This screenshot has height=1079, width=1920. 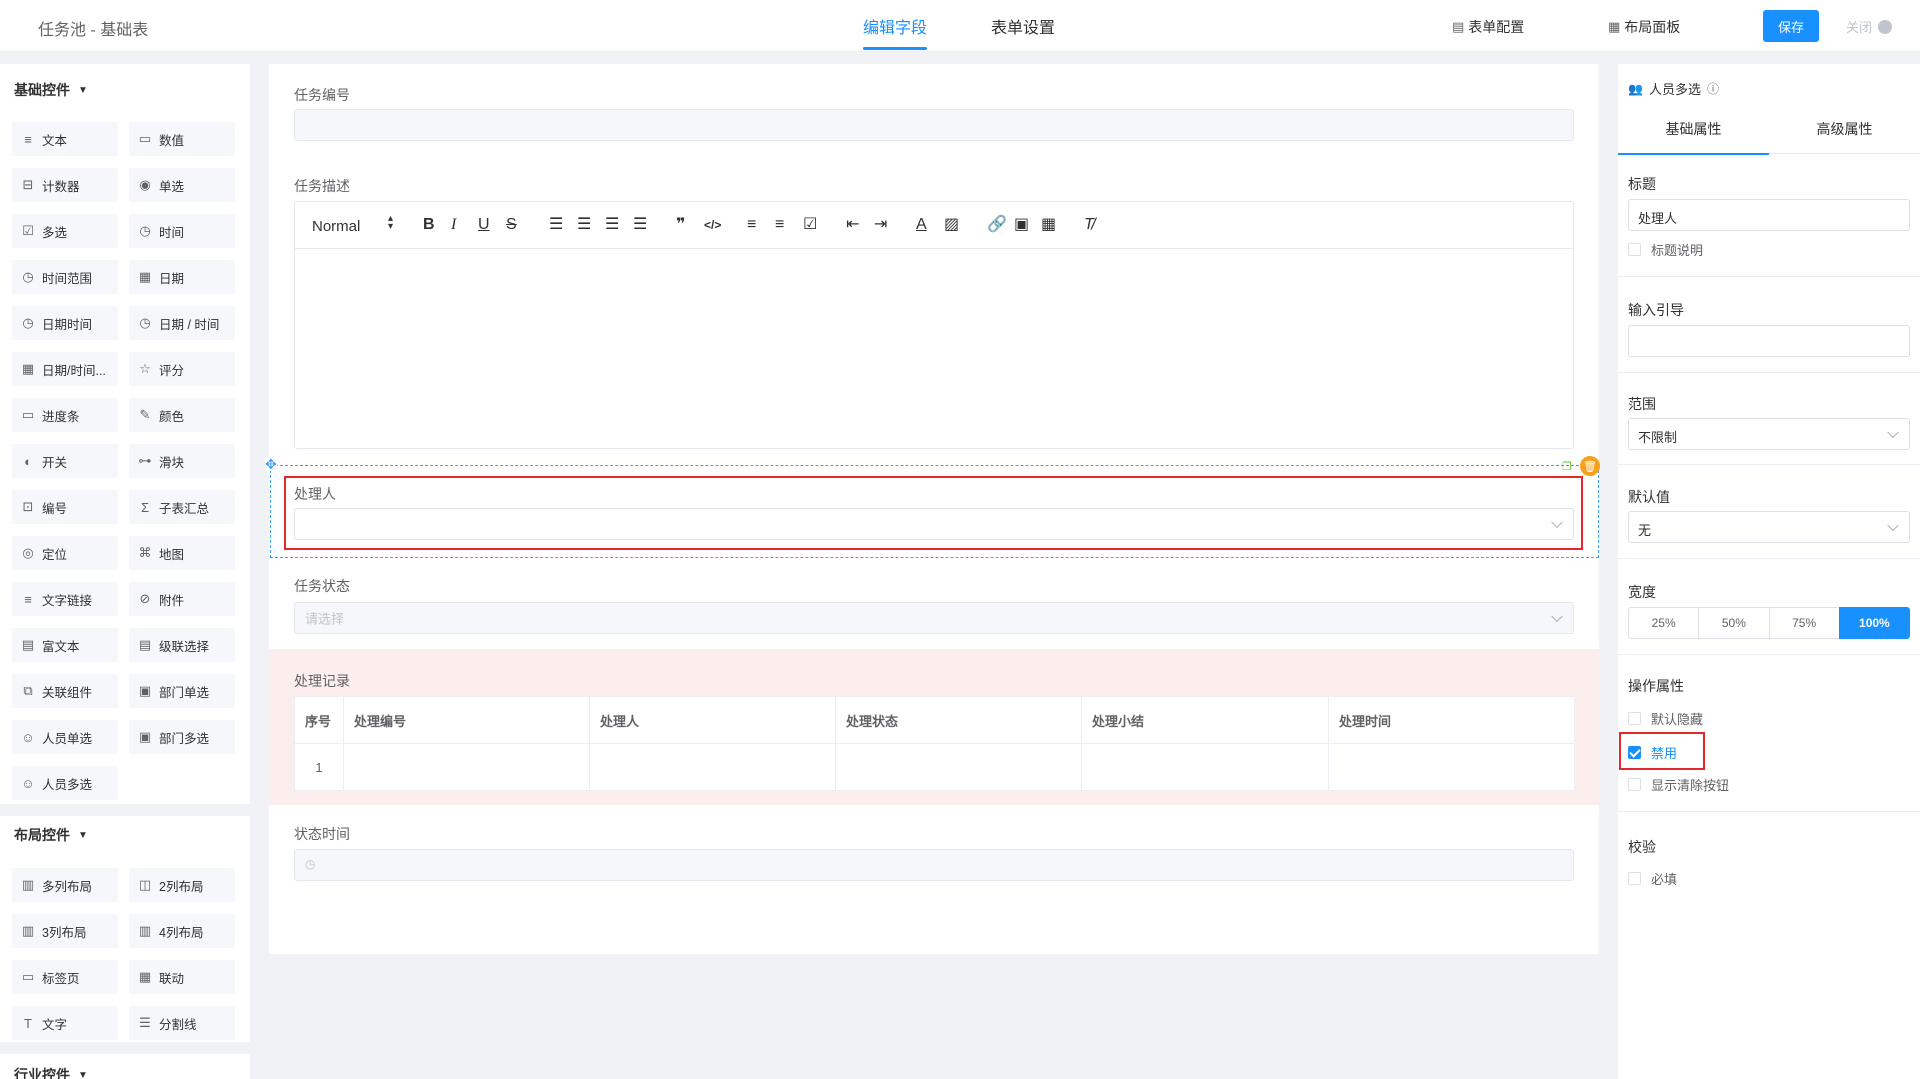 I want to click on status-time-input: ◷, so click(x=934, y=865).